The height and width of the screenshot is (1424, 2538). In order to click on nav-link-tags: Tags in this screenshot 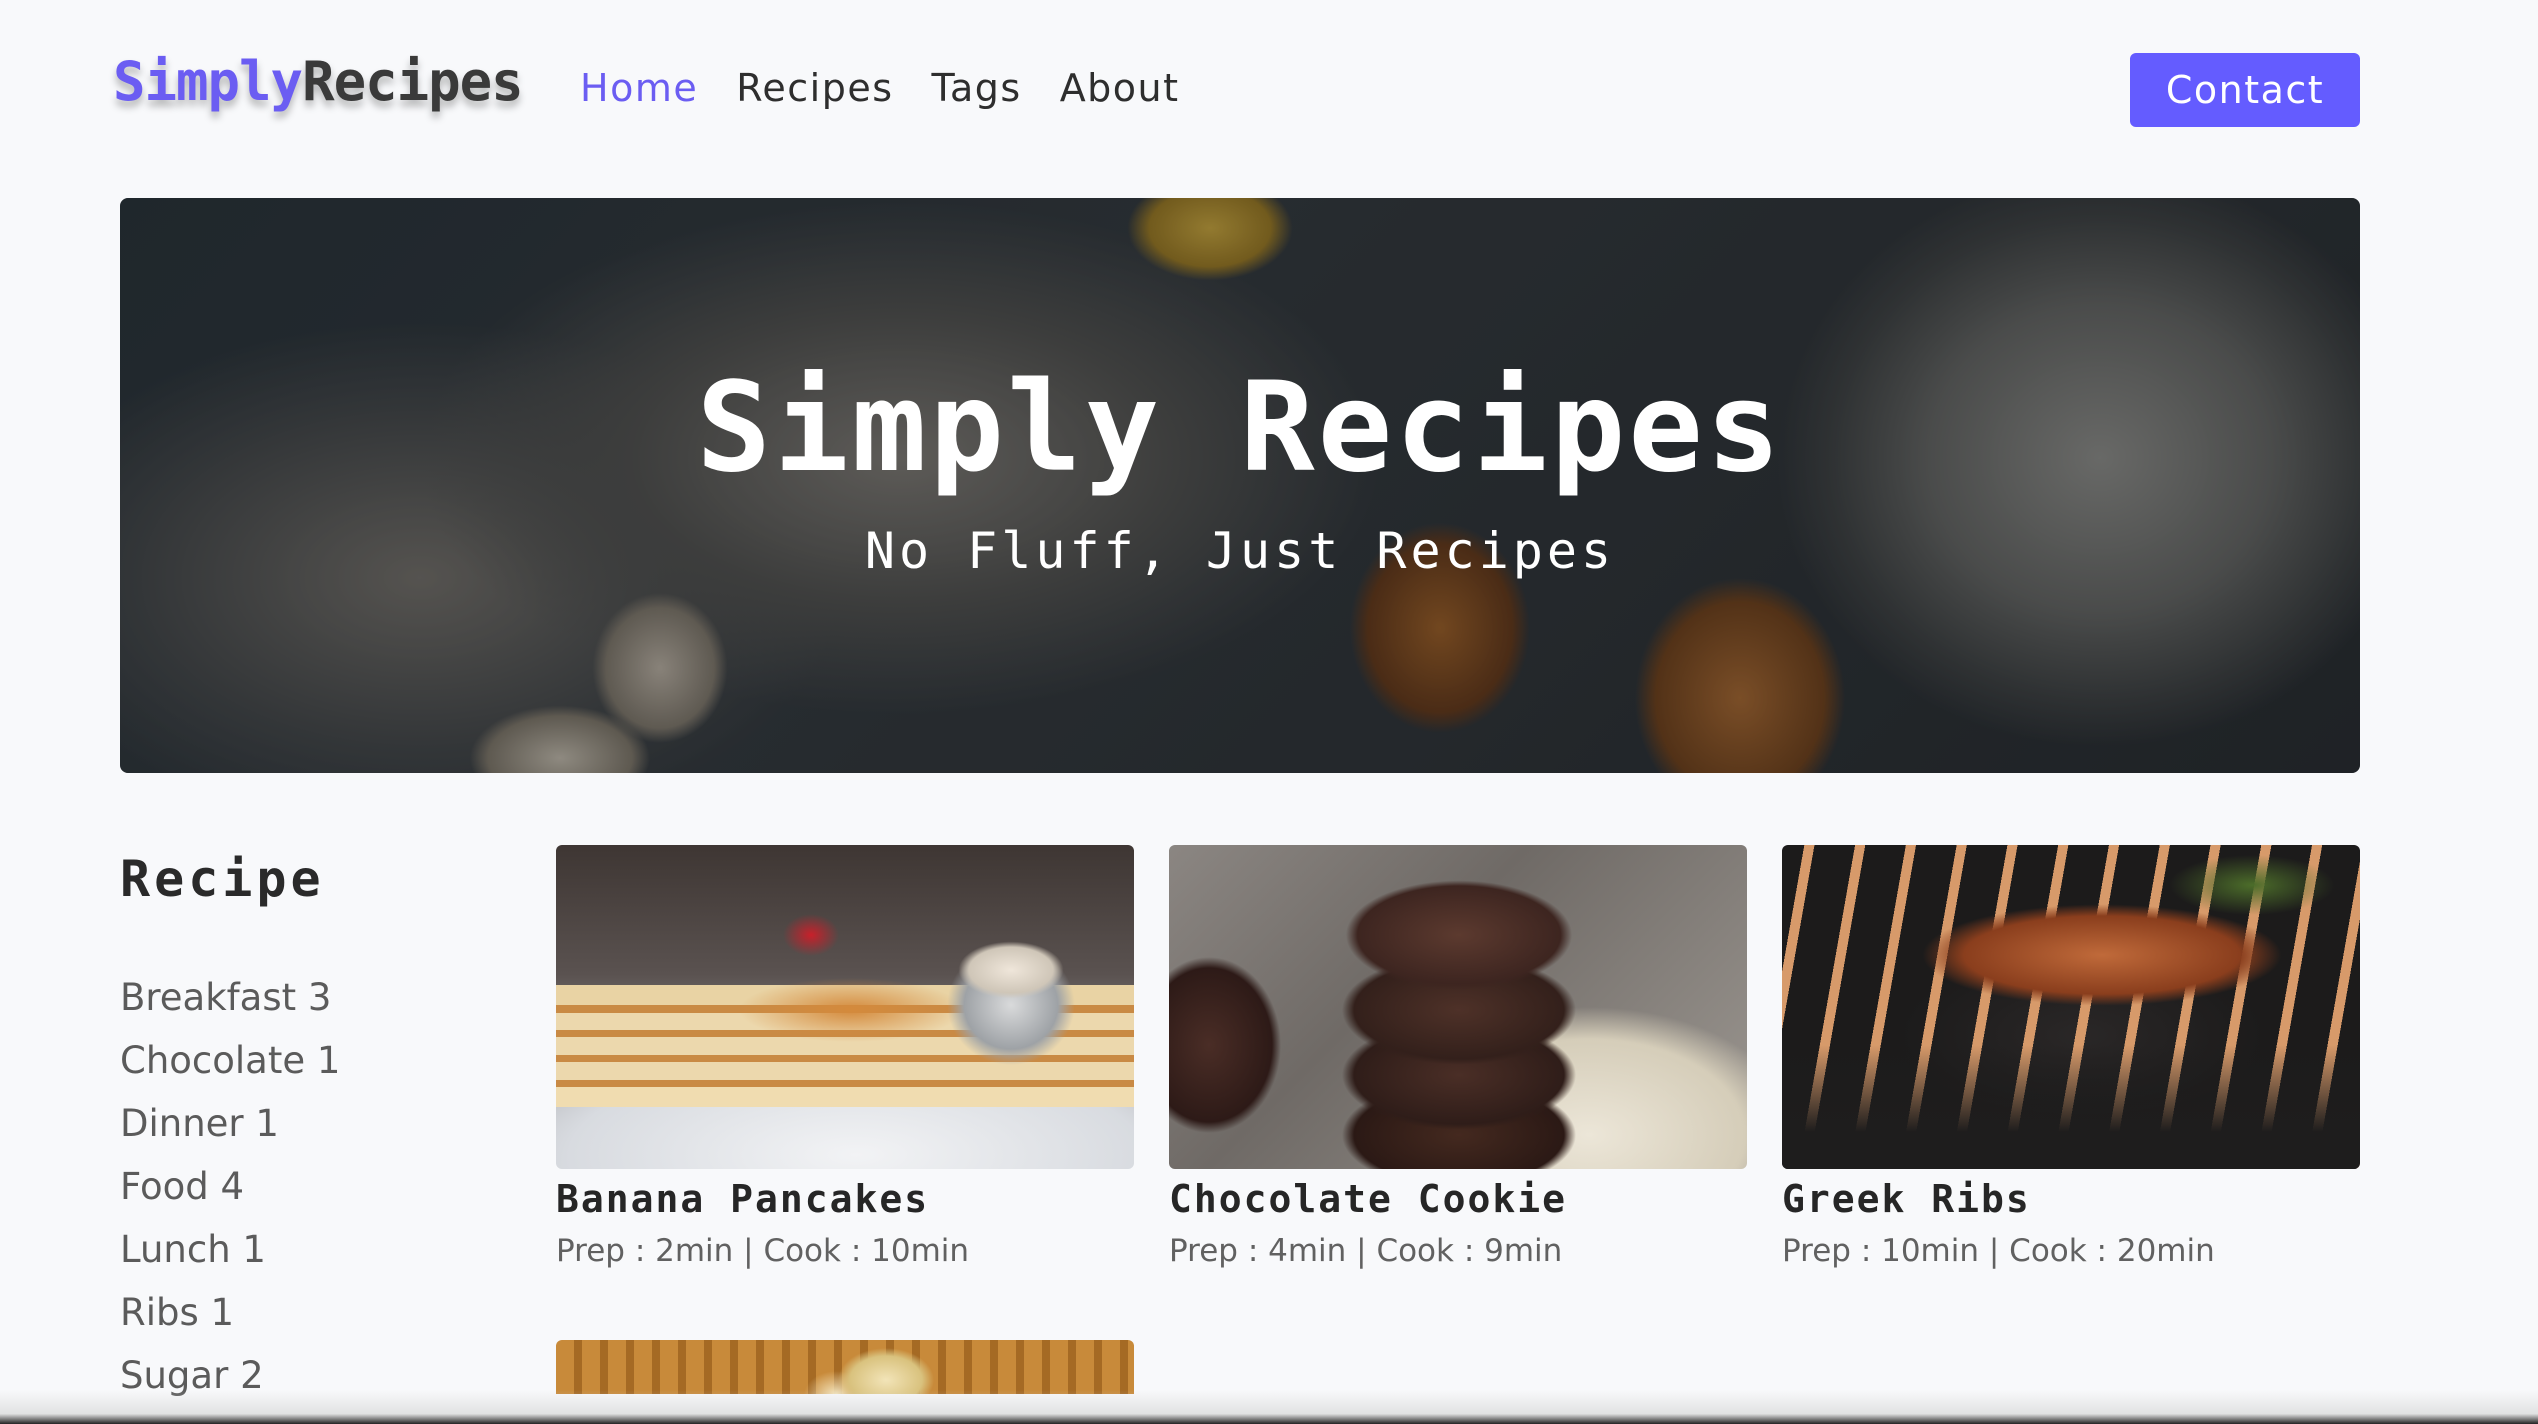, I will do `click(977, 88)`.